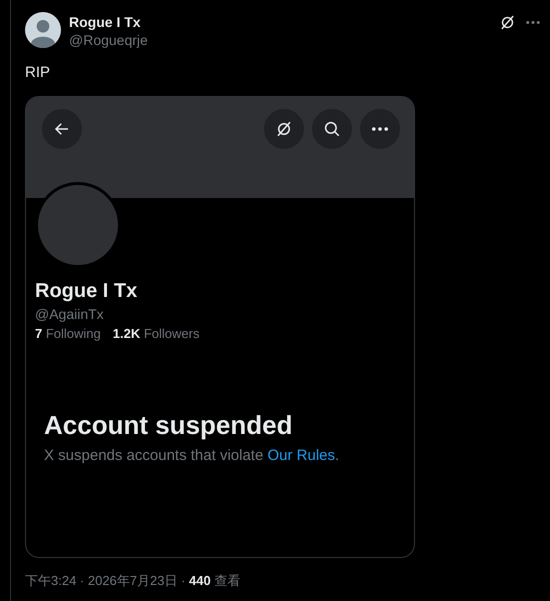  I want to click on grok-button, so click(284, 129).